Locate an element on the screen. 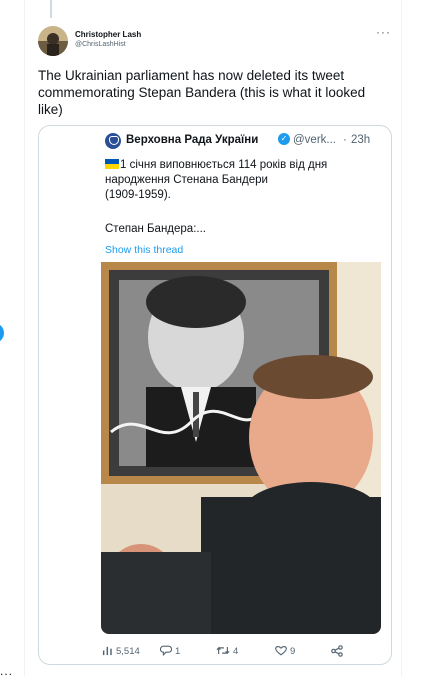 The width and height of the screenshot is (423, 678). reply-count: 1 is located at coordinates (178, 651).